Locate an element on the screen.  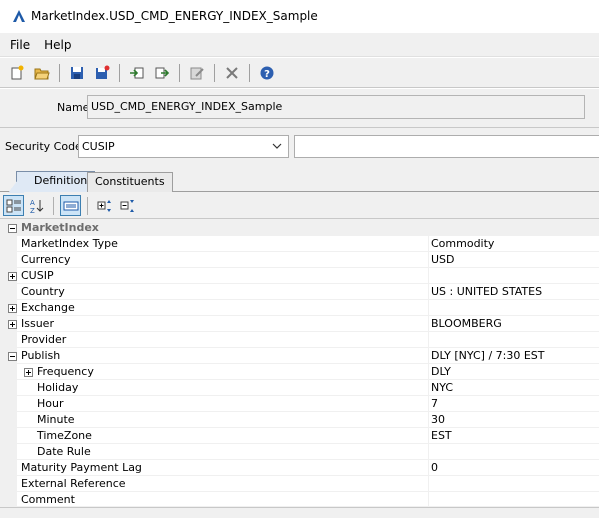
name-field: USD_CMD_ENERGY_INDEX_Sample is located at coordinates (336, 107).